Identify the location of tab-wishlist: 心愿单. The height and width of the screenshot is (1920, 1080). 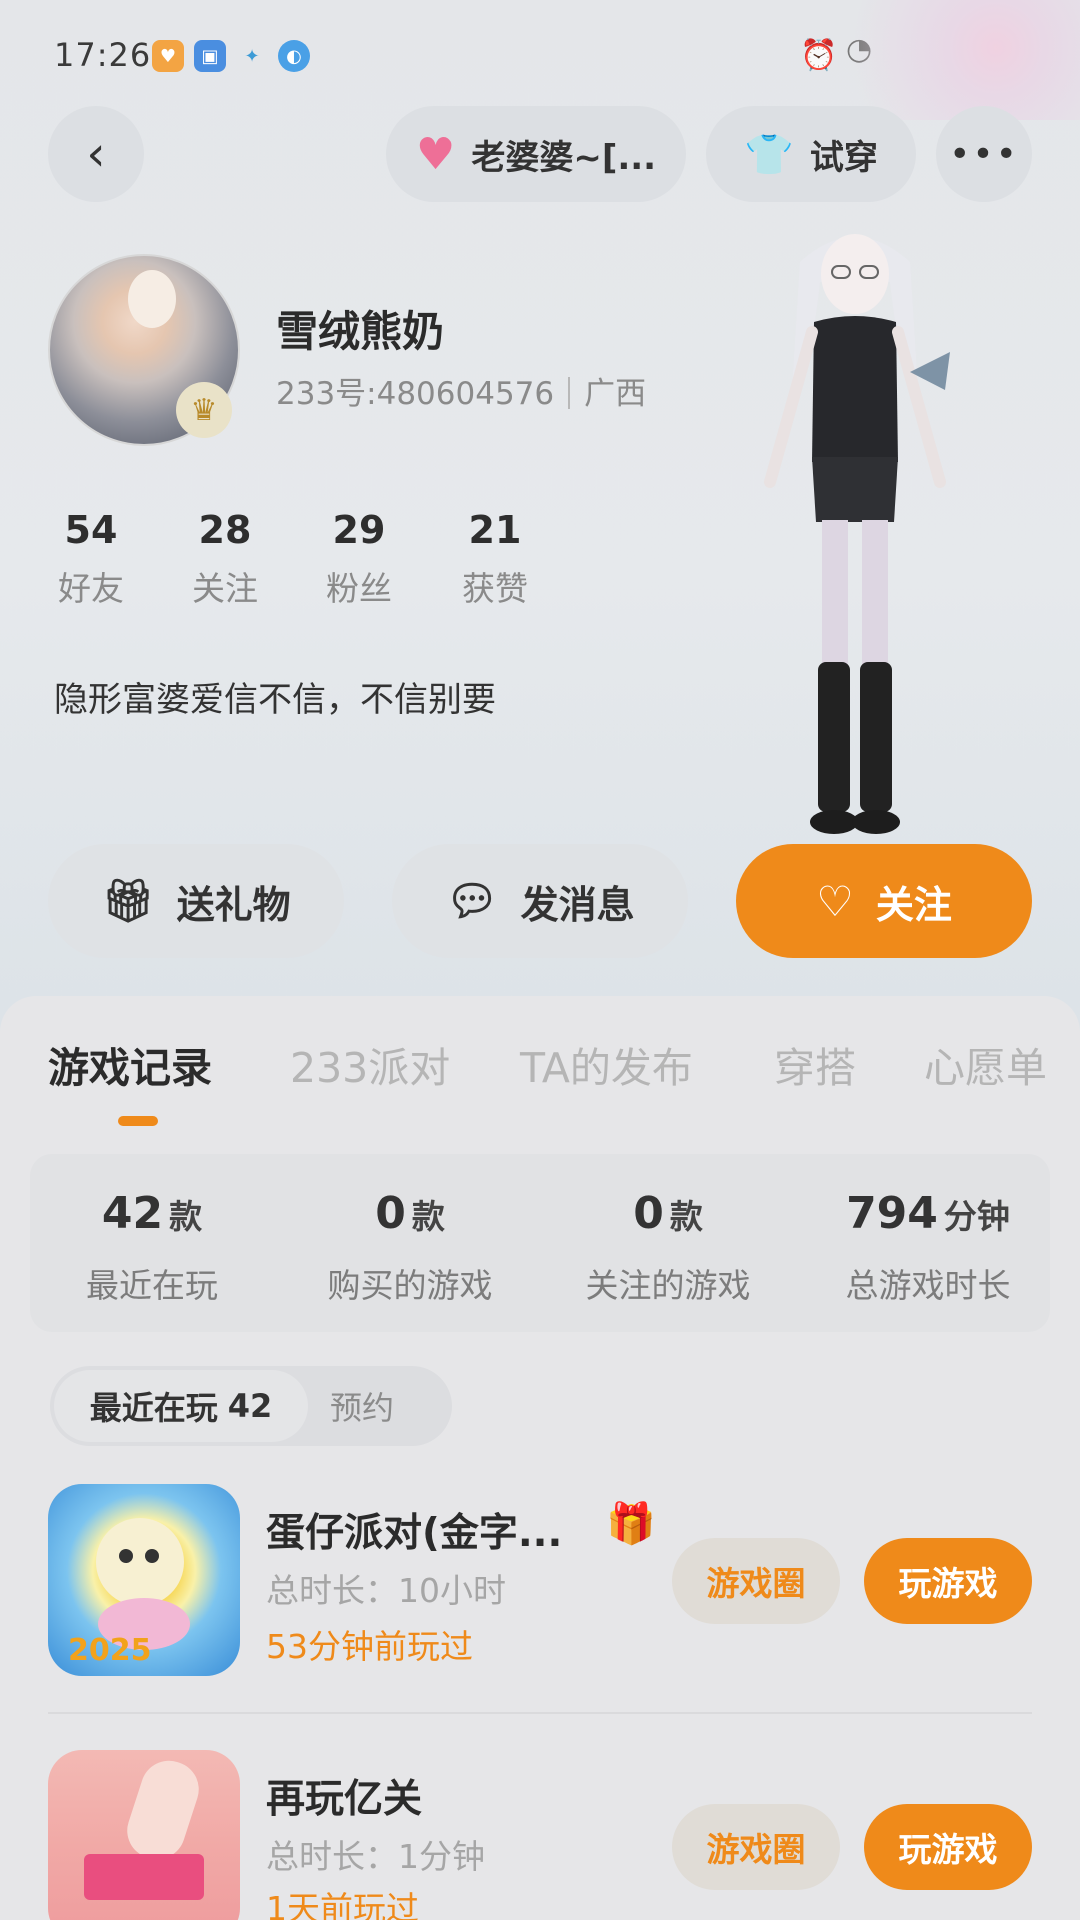
(985, 1064).